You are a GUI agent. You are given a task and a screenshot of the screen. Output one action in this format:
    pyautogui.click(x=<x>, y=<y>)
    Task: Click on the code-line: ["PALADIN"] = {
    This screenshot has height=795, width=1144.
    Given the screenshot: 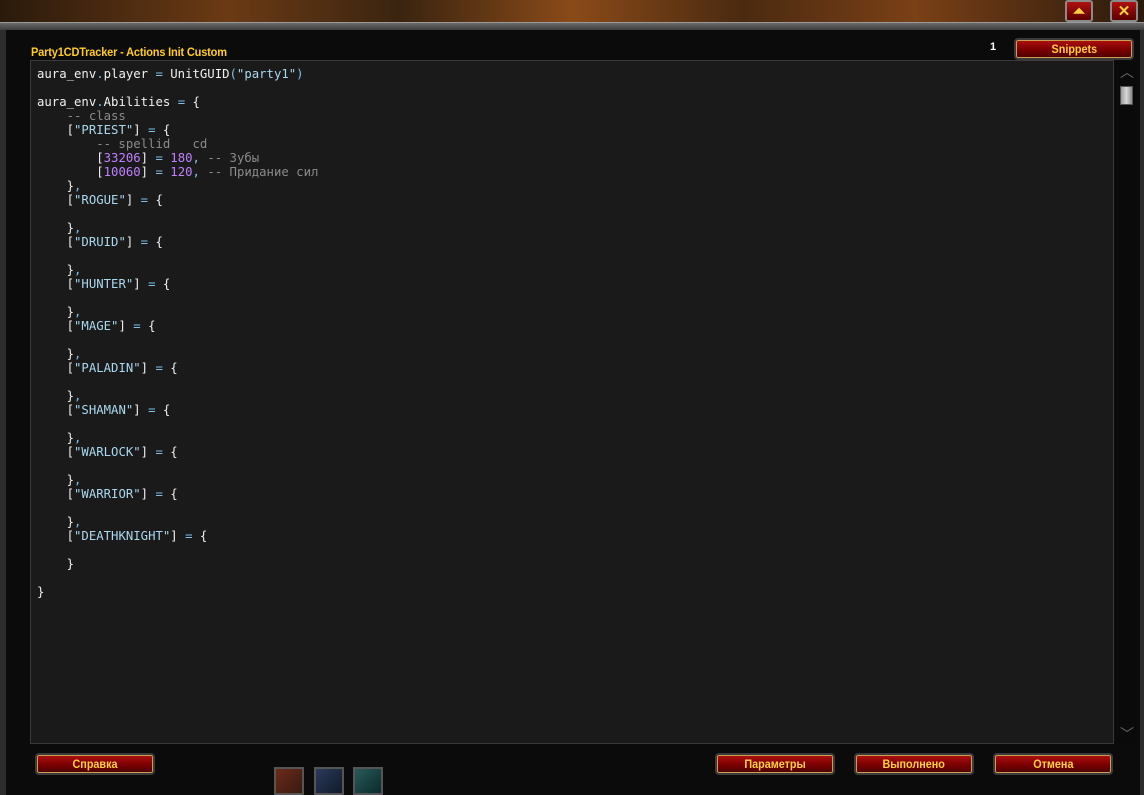 What is the action you would take?
    pyautogui.click(x=177, y=368)
    